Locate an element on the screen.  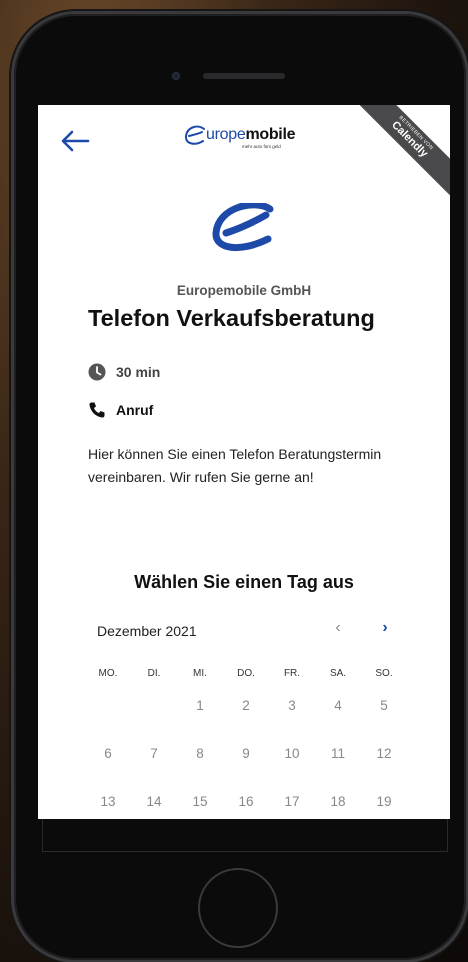
calendar-day: 2 is located at coordinates (246, 705).